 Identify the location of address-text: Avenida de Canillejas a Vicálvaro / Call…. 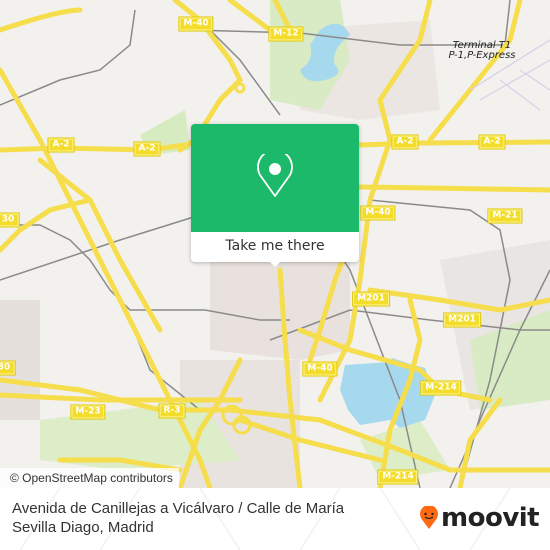
(178, 518).